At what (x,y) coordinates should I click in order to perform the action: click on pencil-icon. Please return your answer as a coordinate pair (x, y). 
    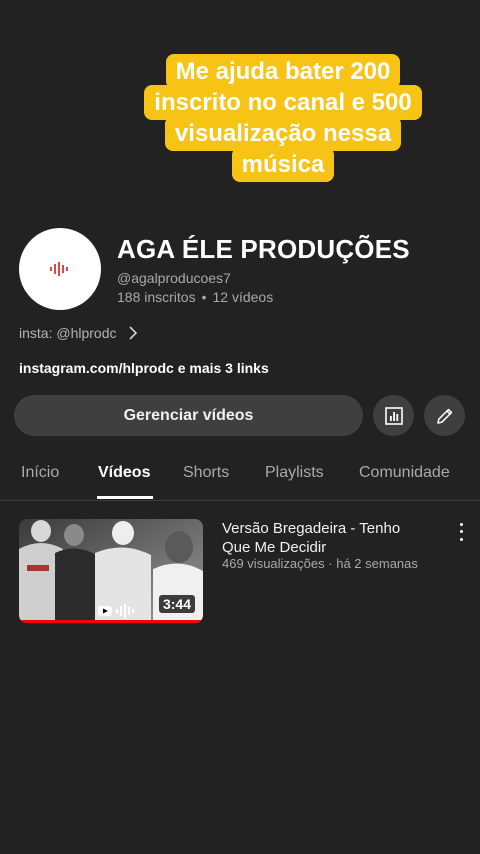
    Looking at the image, I should click on (444, 416).